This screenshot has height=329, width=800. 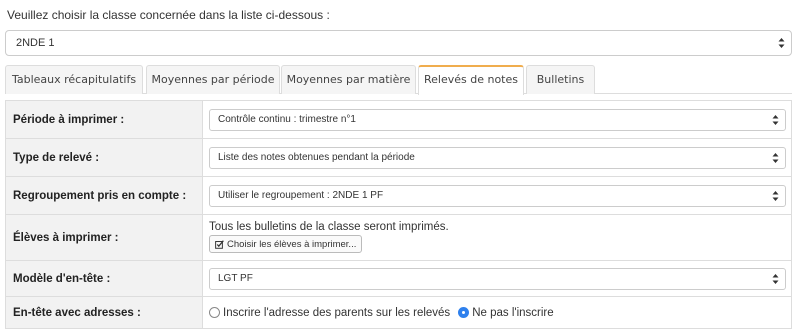 What do you see at coordinates (348, 79) in the screenshot?
I see `tab-moyennes-par-matiere: Moyennes par matière` at bounding box center [348, 79].